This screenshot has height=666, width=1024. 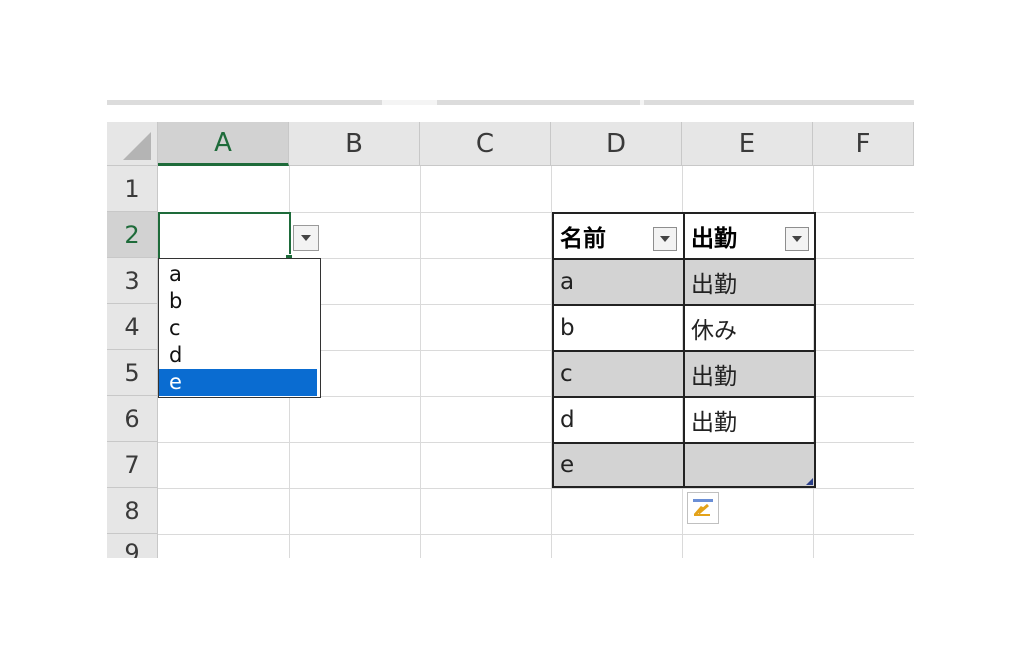 What do you see at coordinates (223, 144) in the screenshot?
I see `column-header-a: A` at bounding box center [223, 144].